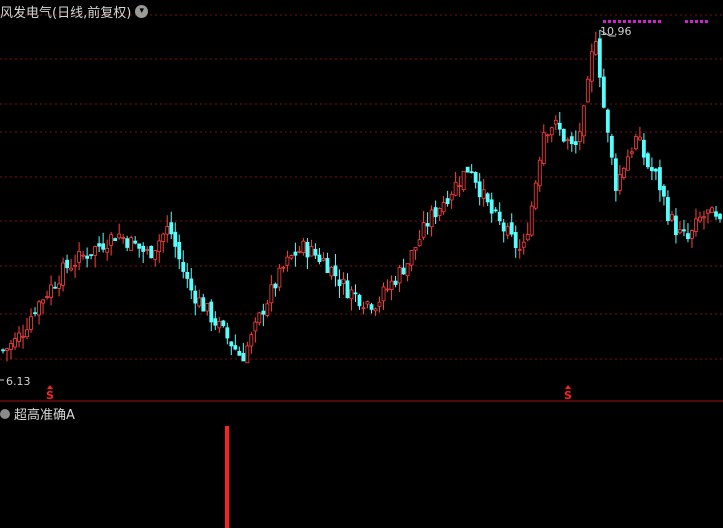 This screenshot has height=528, width=723. I want to click on signal-arrow, so click(568, 387).